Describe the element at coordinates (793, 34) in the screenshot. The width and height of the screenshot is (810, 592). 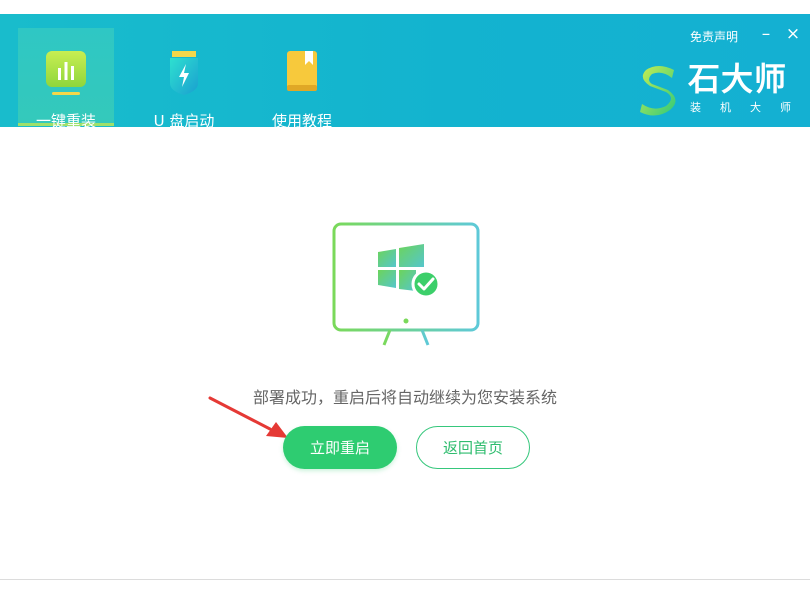
I see `close-button: ×` at that location.